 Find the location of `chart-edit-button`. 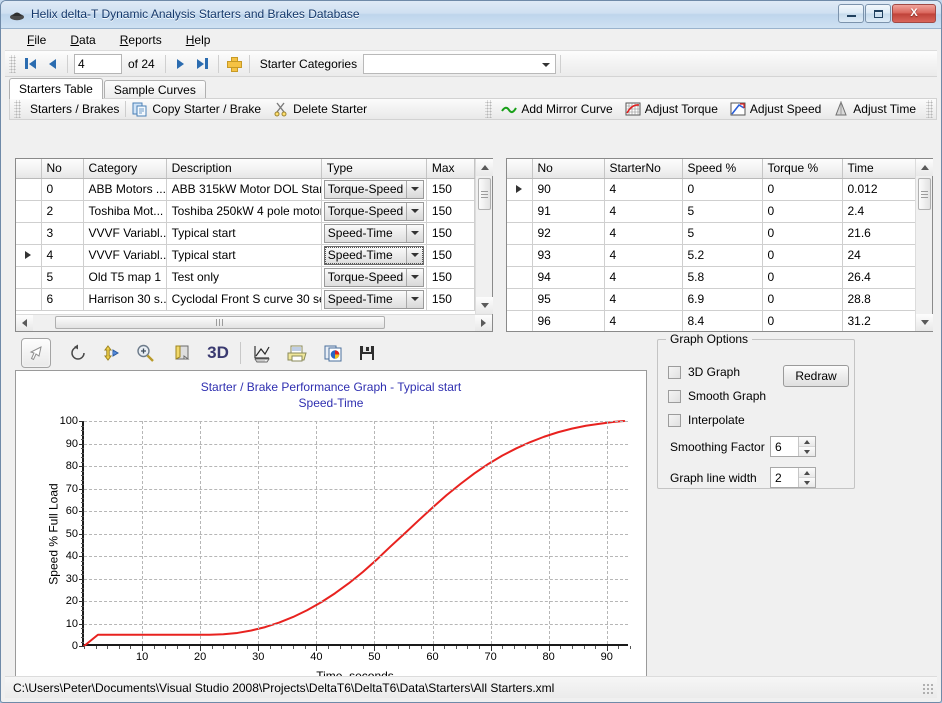

chart-edit-button is located at coordinates (262, 353).